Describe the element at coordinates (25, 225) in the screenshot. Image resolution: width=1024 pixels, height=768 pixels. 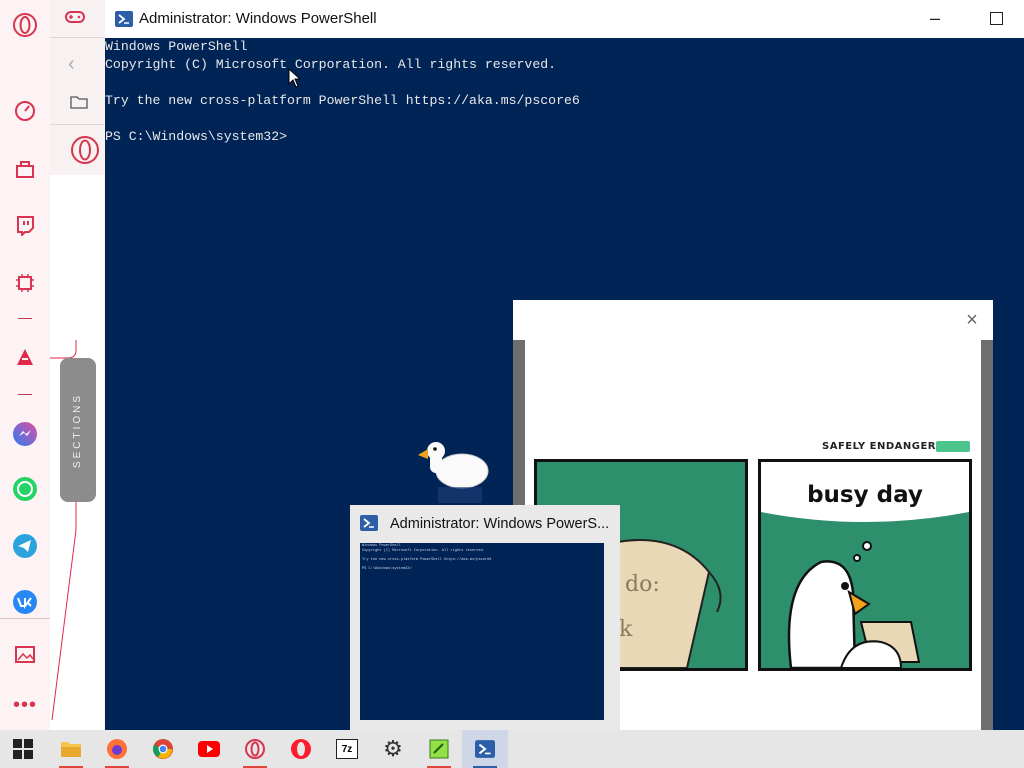
I see `twitch-icon` at that location.